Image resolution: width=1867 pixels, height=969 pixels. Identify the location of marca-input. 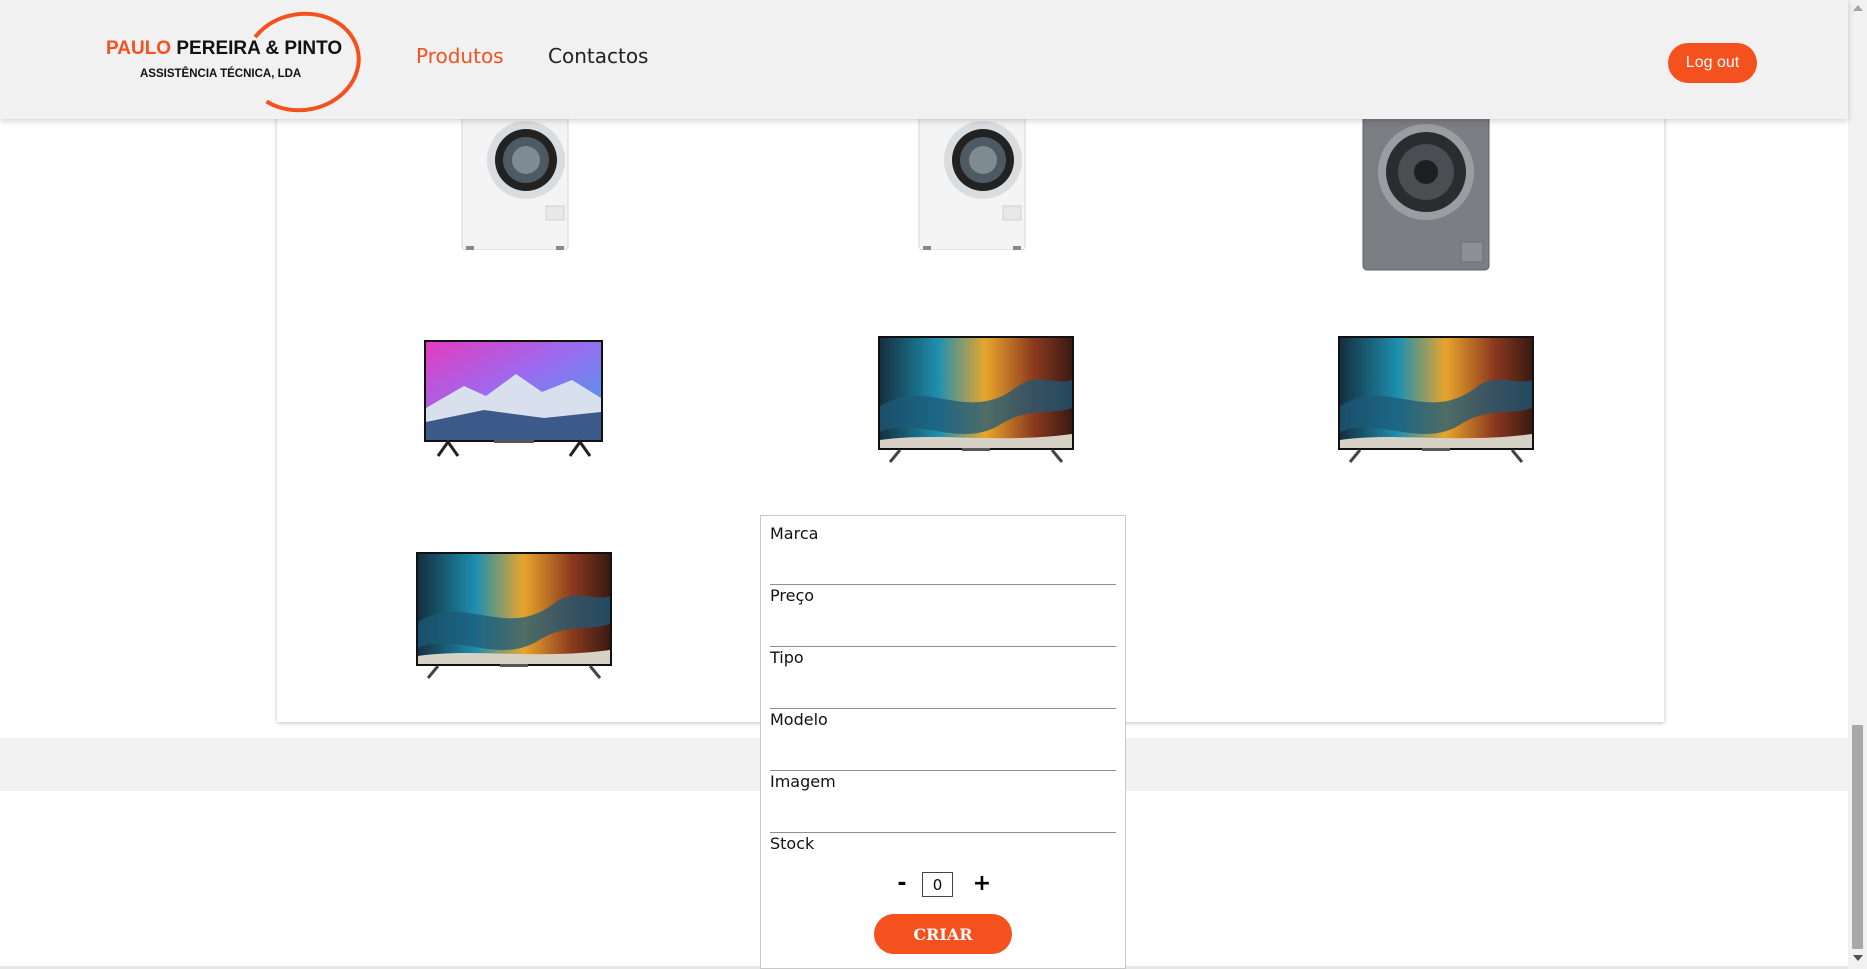
(943, 564).